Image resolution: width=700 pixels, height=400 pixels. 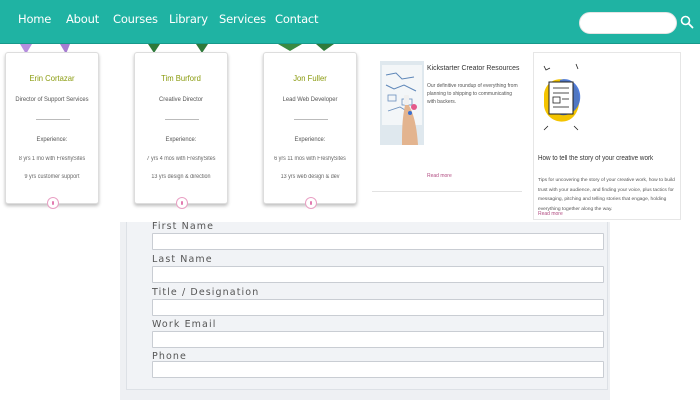 What do you see at coordinates (183, 226) in the screenshot?
I see `first-name-label: First Name` at bounding box center [183, 226].